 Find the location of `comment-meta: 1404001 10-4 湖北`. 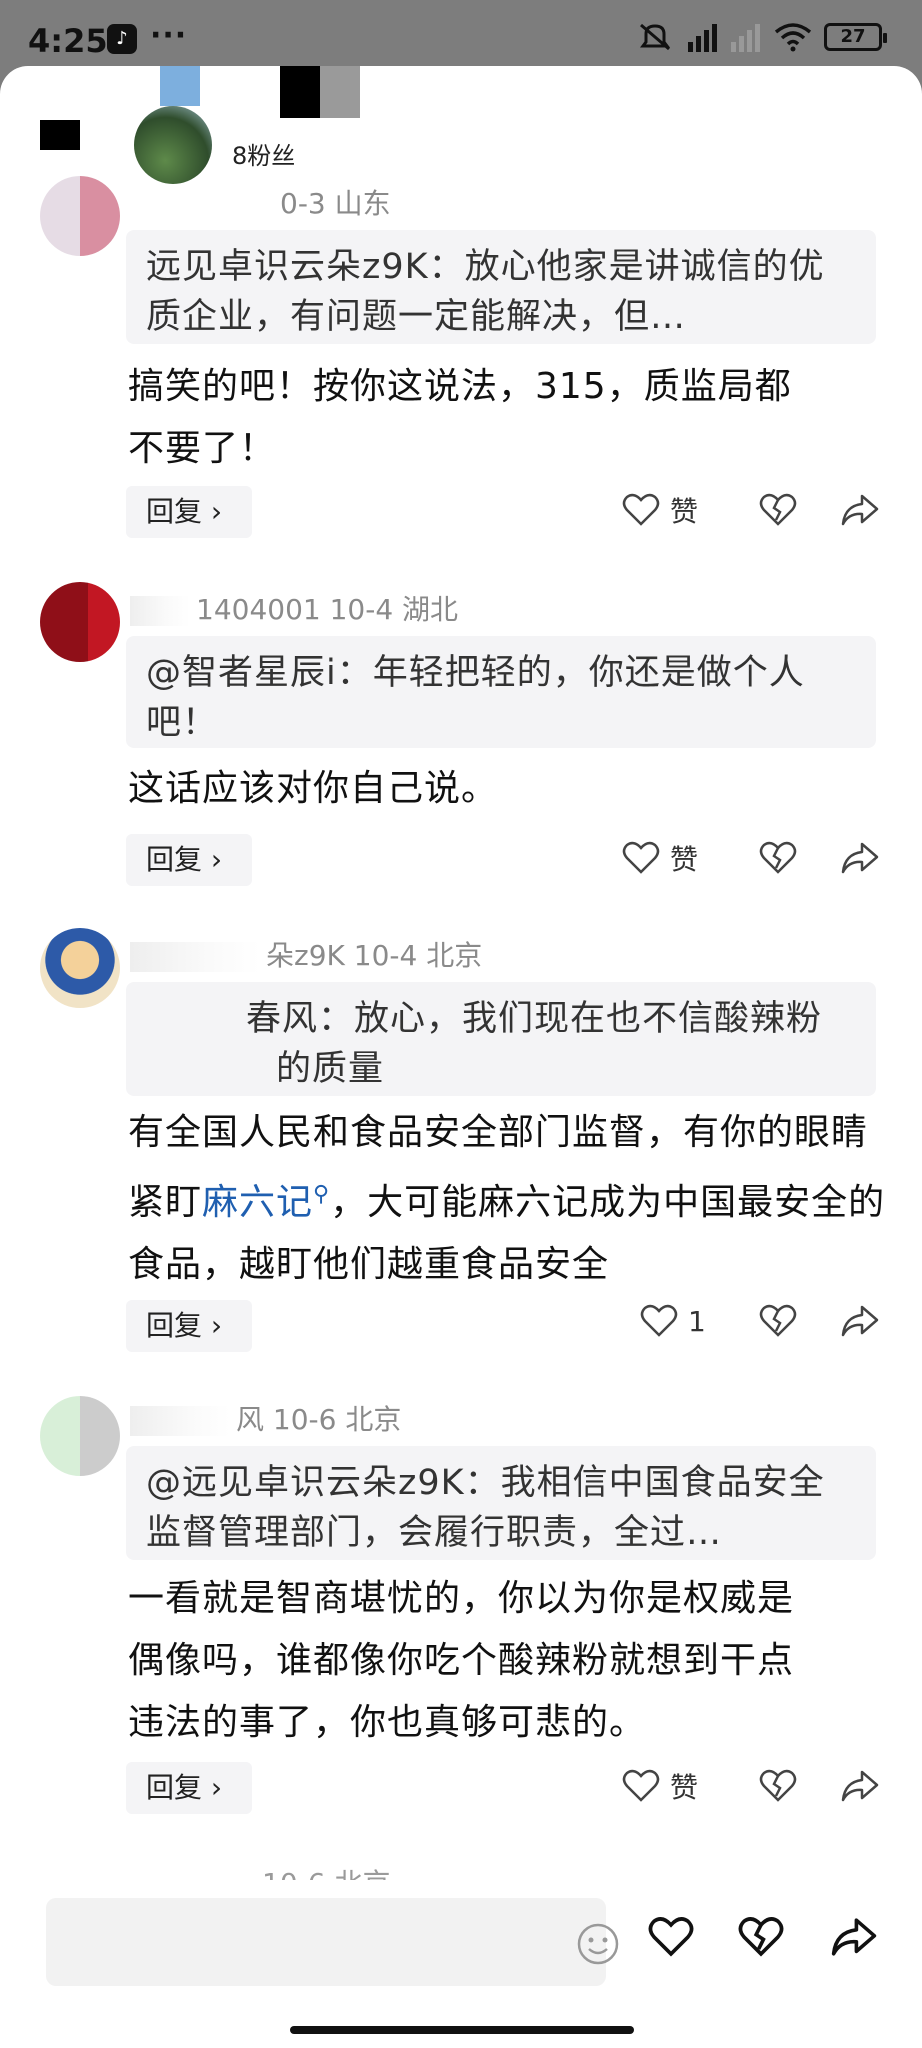

comment-meta: 1404001 10-4 湖北 is located at coordinates (294, 608).